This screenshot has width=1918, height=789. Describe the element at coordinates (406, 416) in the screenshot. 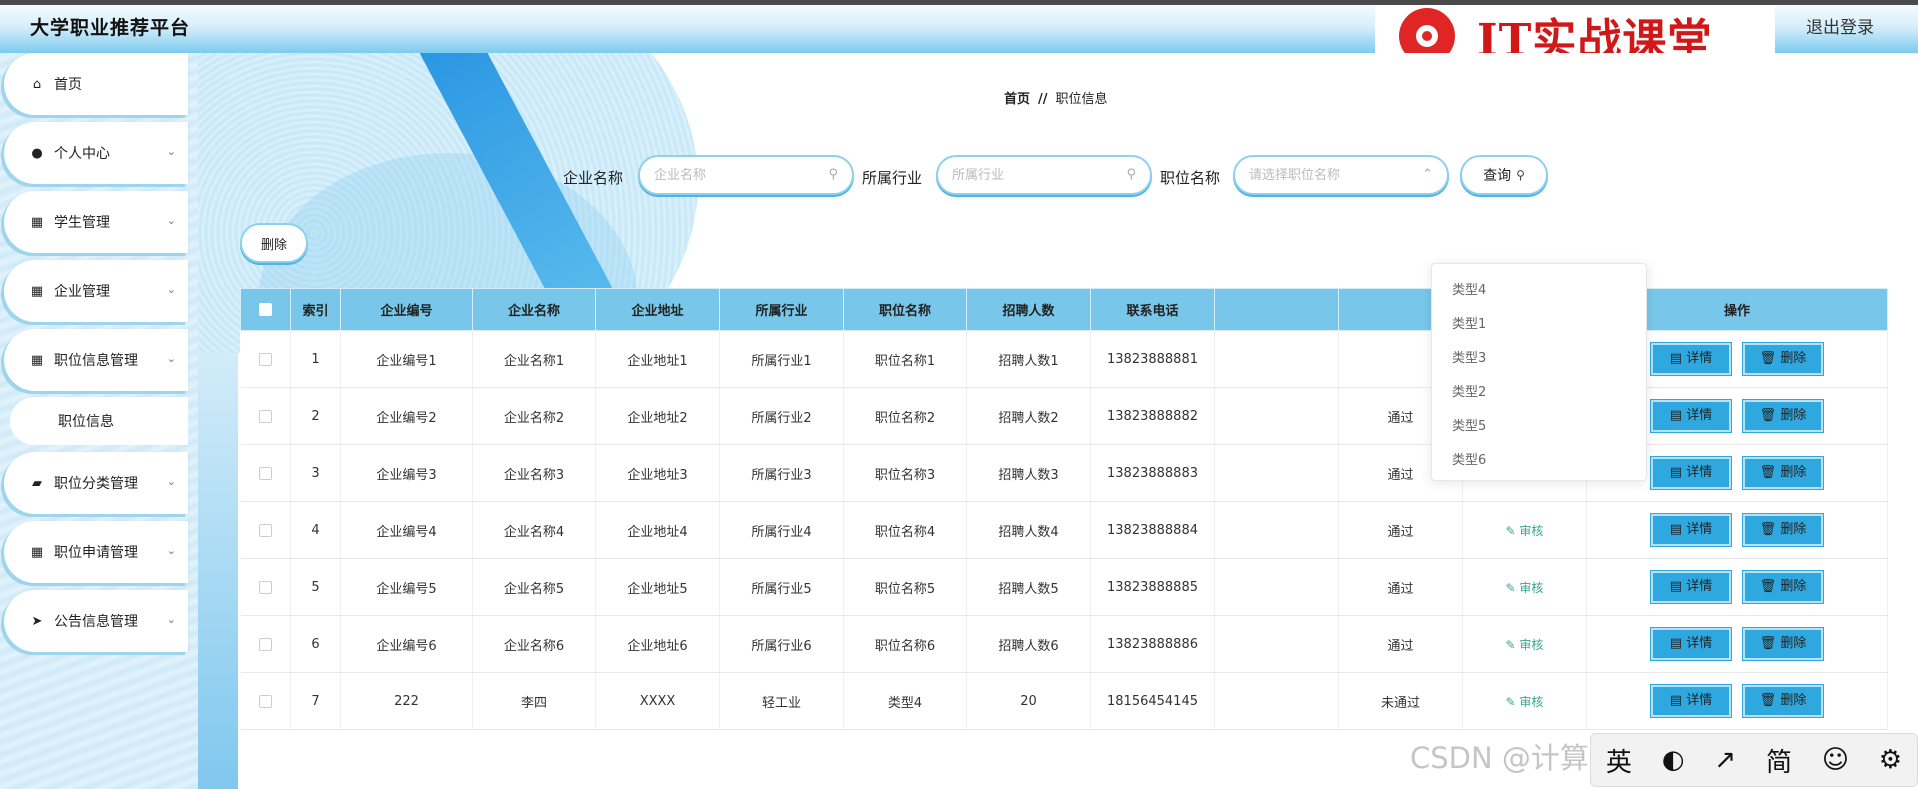

I see `cell-code: 企业编号2` at that location.